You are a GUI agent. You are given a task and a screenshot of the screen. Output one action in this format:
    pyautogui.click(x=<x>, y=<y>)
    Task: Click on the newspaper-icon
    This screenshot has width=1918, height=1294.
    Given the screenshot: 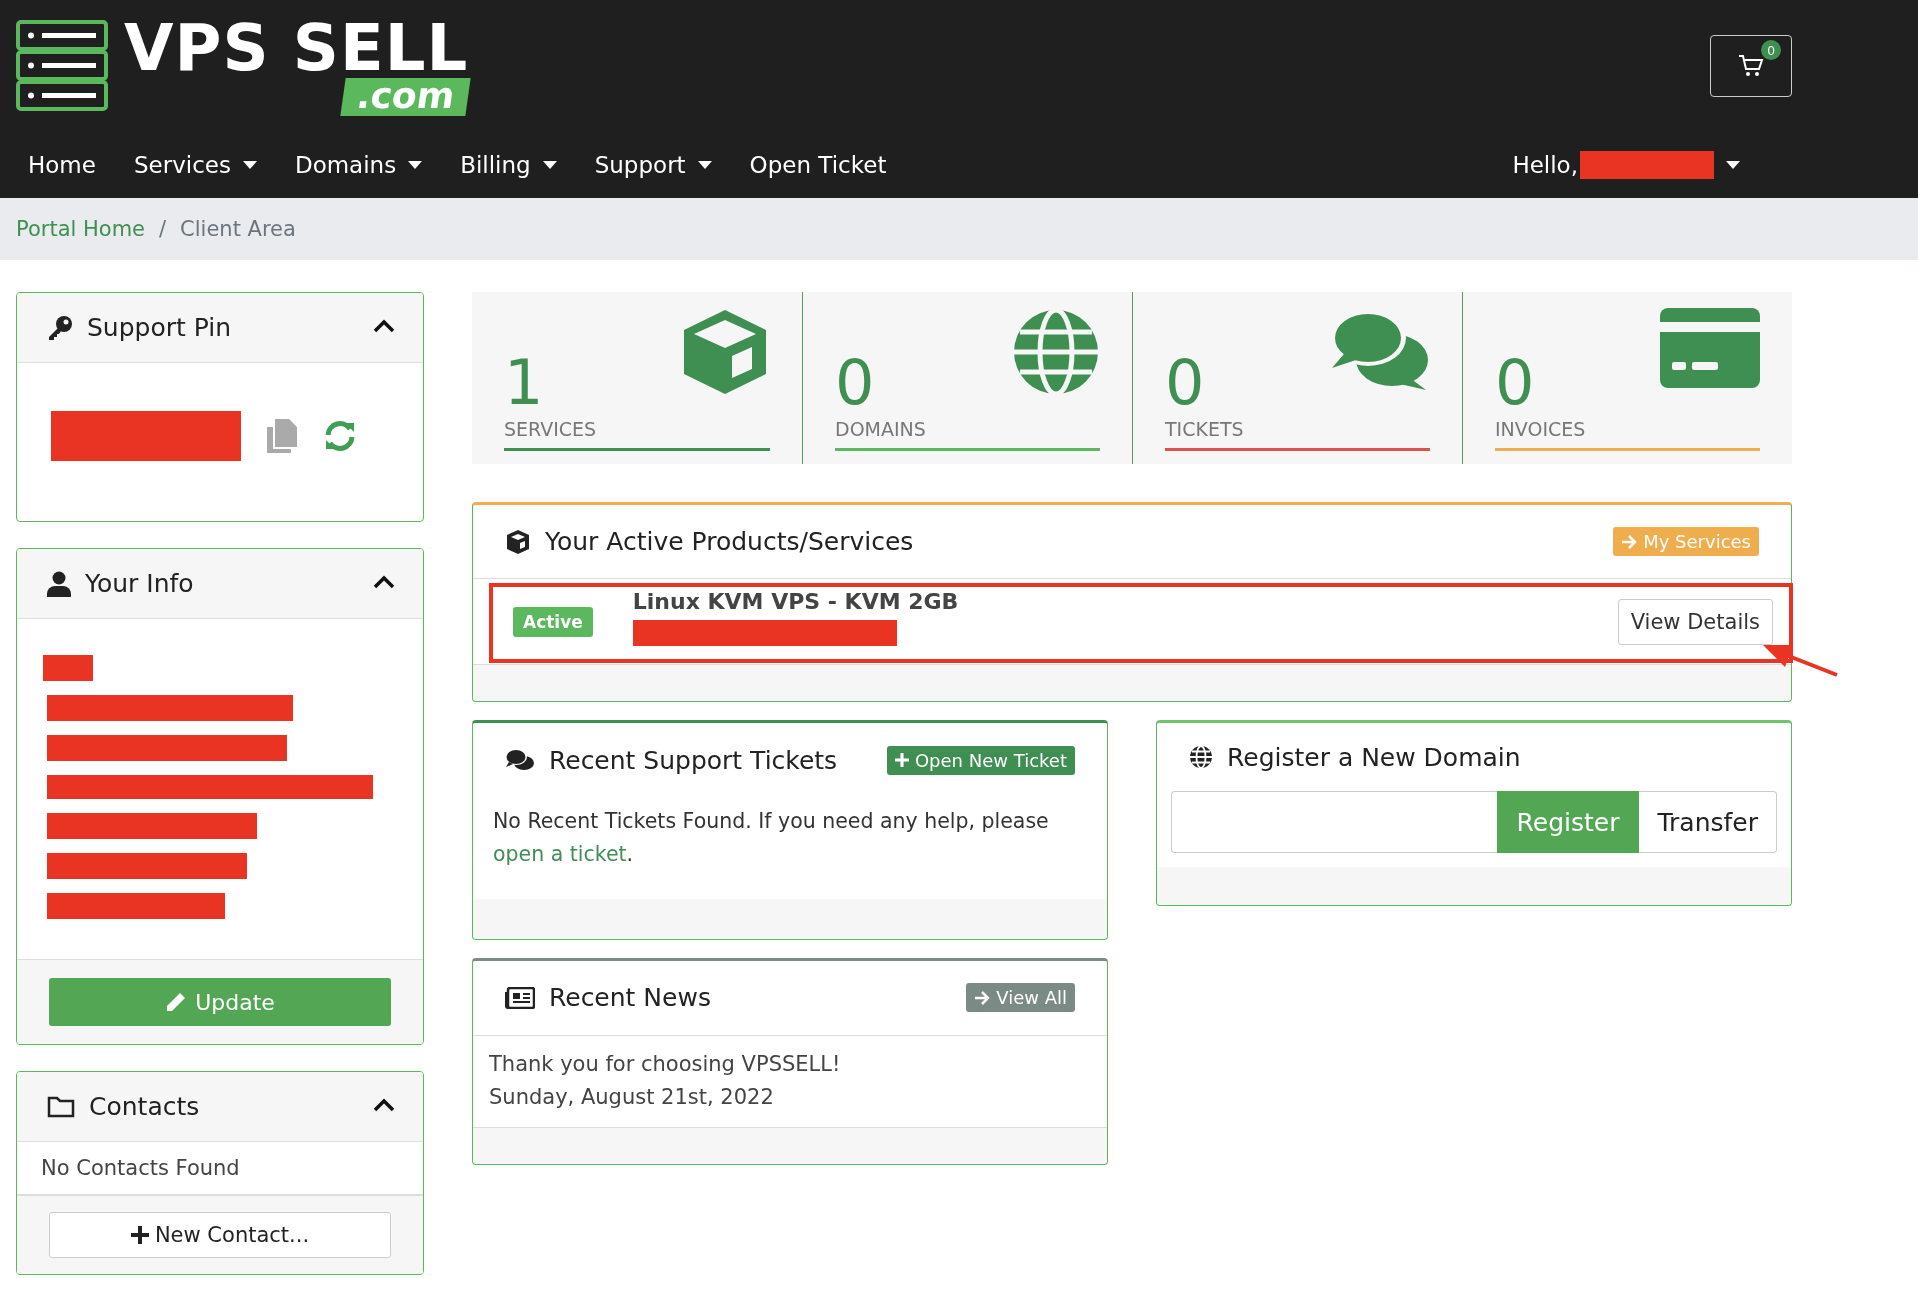 What is the action you would take?
    pyautogui.click(x=520, y=997)
    